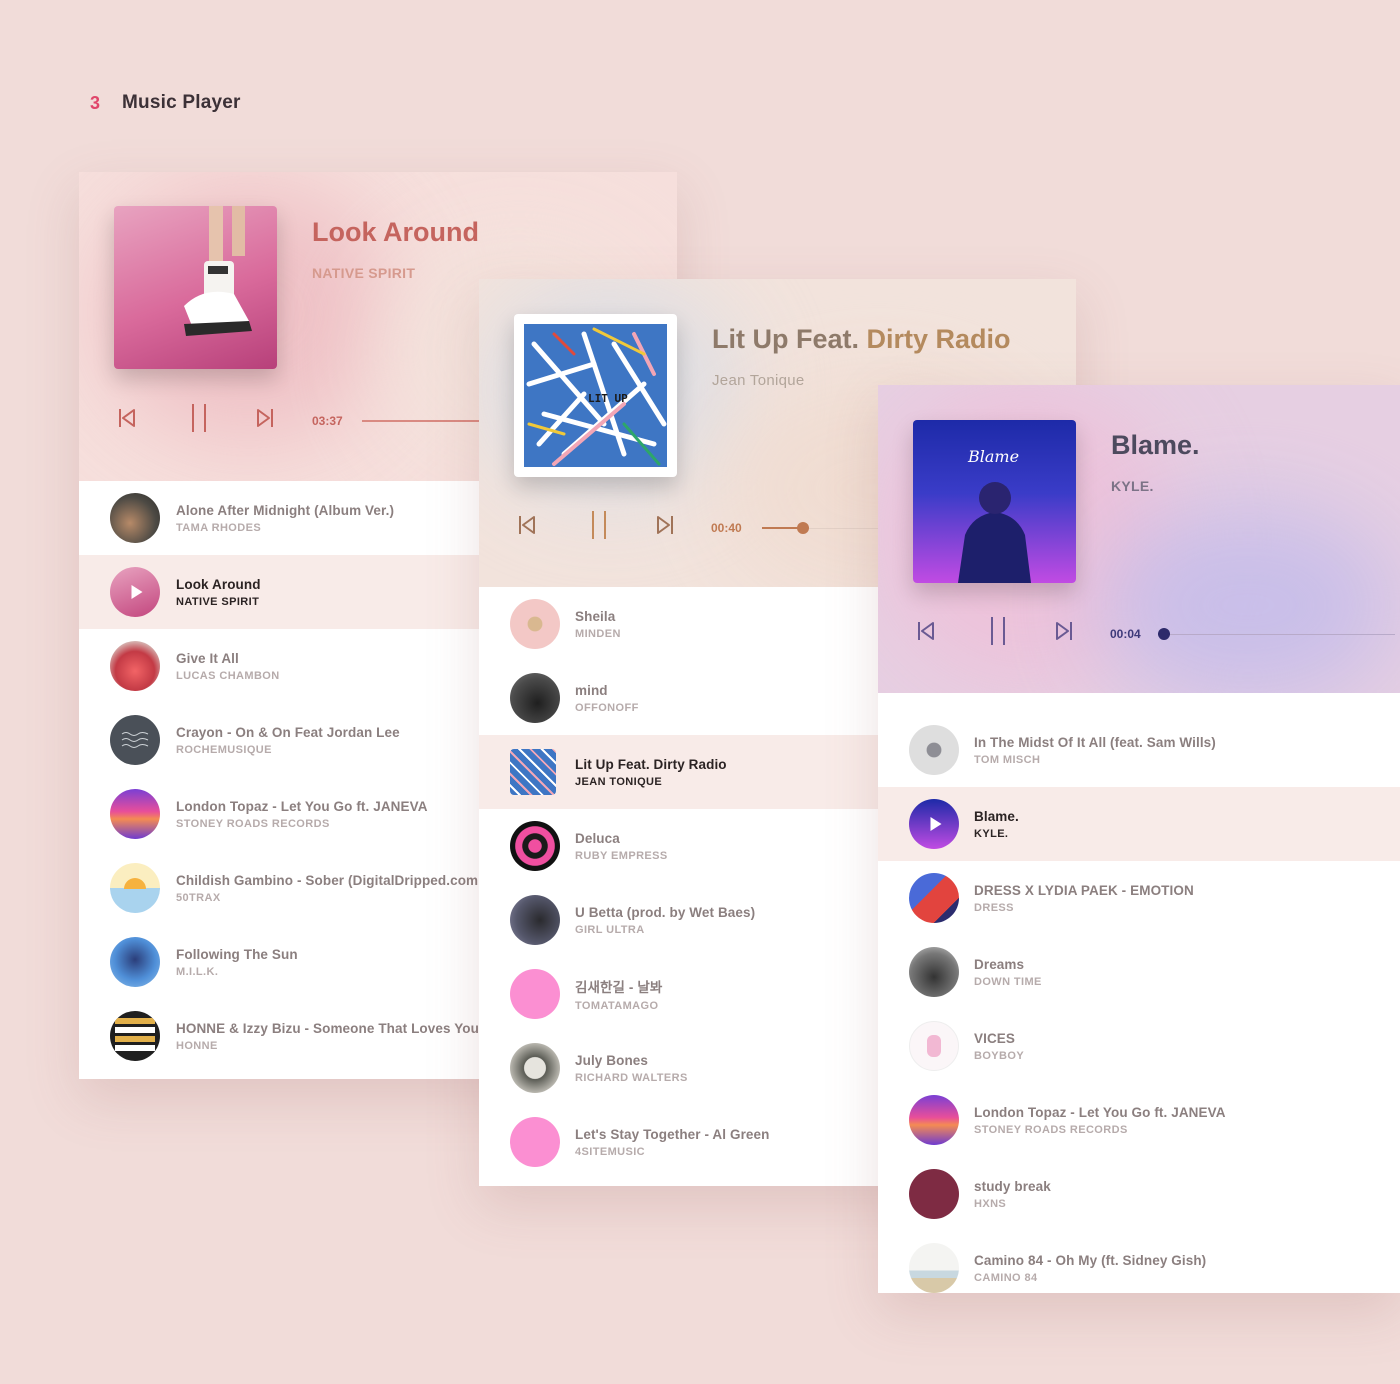  Describe the element at coordinates (999, 964) in the screenshot. I see `track-title: Dreams` at that location.